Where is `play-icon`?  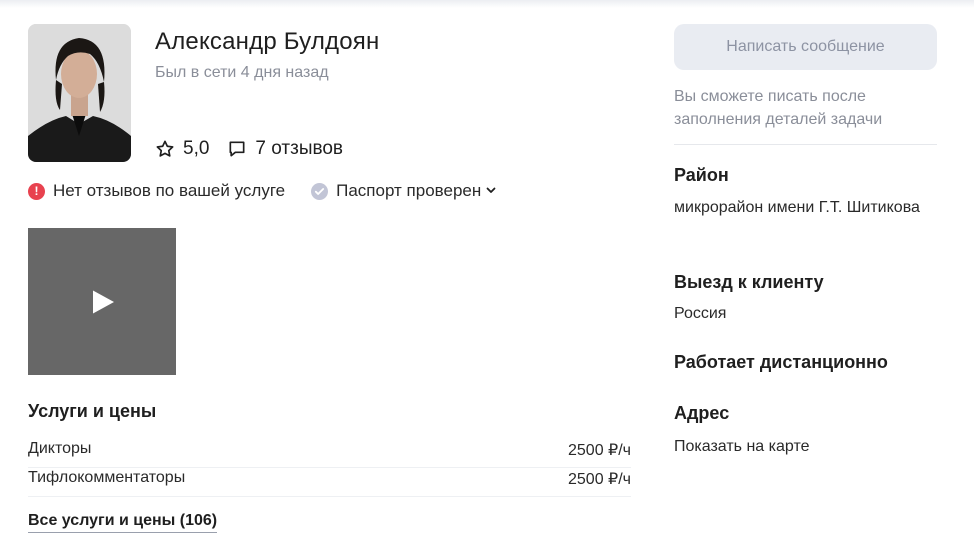 play-icon is located at coordinates (103, 304).